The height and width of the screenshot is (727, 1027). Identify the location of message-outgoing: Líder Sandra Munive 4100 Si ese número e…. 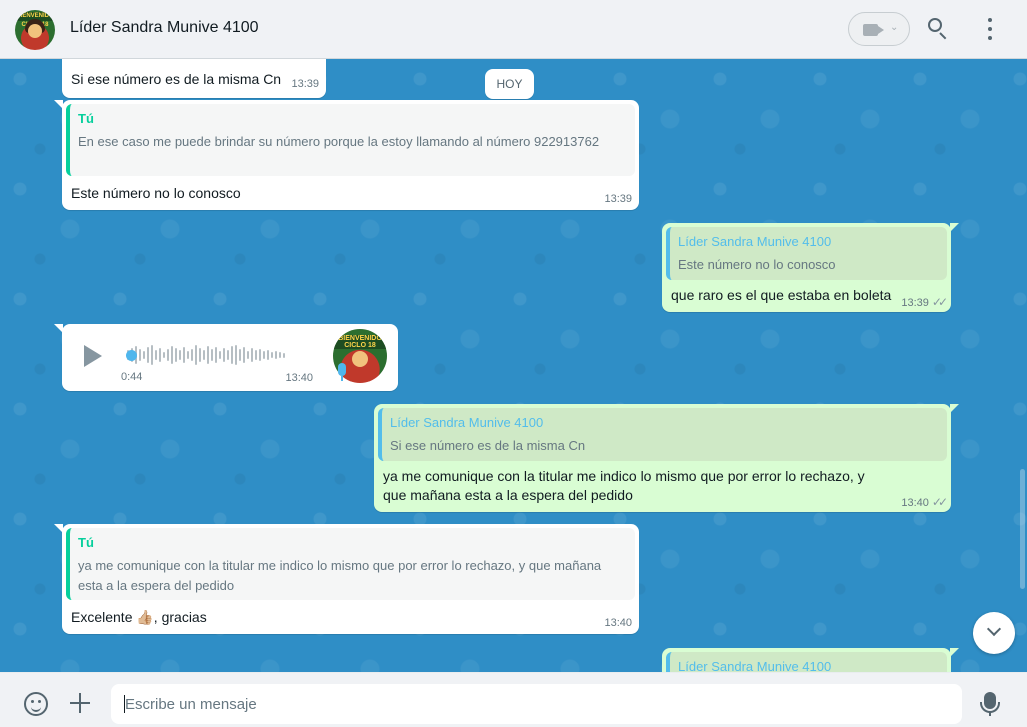
(666, 458).